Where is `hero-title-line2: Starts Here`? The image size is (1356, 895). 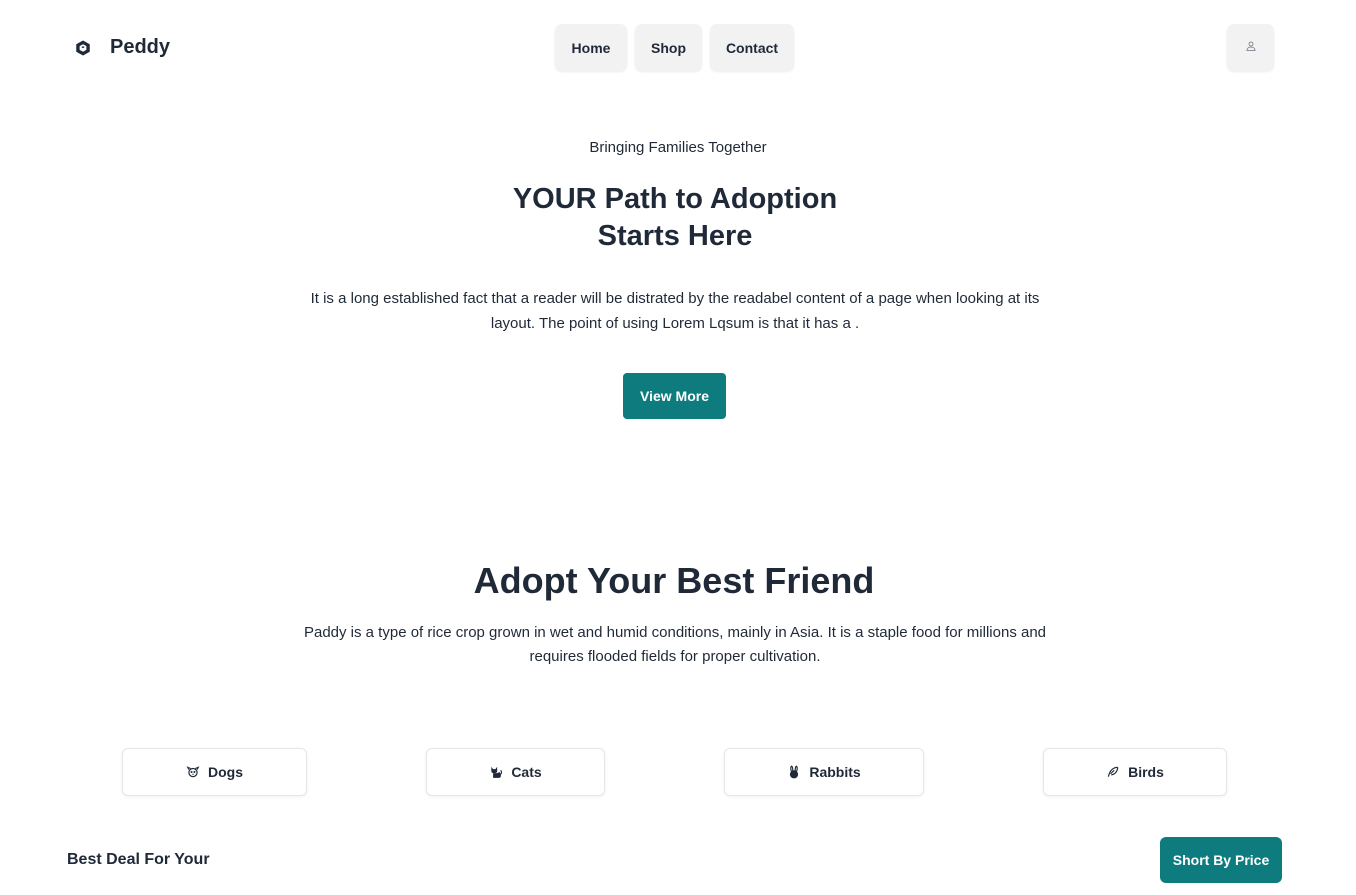
hero-title-line2: Starts Here is located at coordinates (675, 236).